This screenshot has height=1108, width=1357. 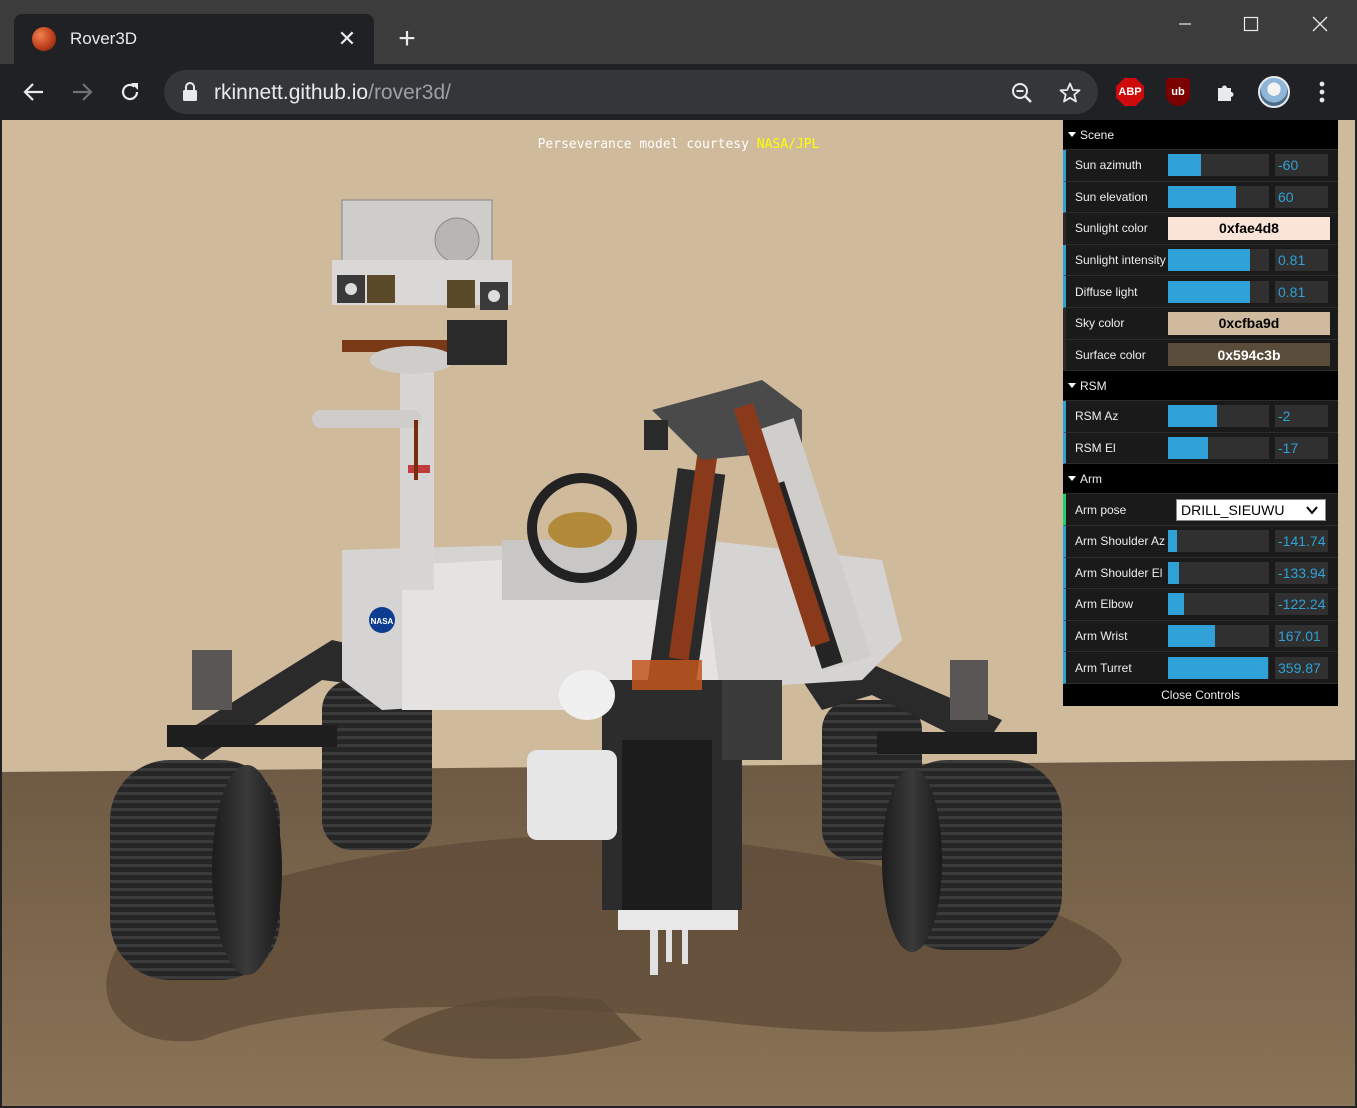 What do you see at coordinates (1200, 694) in the screenshot?
I see `close-controls-button: Close Controls` at bounding box center [1200, 694].